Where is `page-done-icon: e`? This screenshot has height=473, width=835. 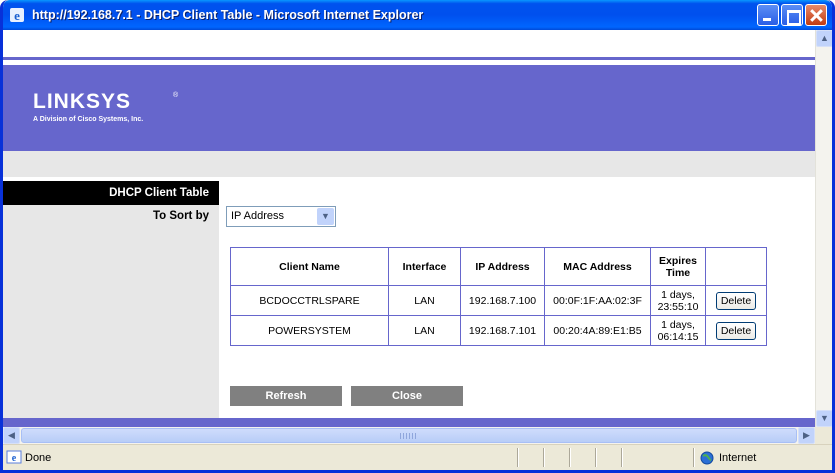
page-done-icon: e is located at coordinates (14, 457).